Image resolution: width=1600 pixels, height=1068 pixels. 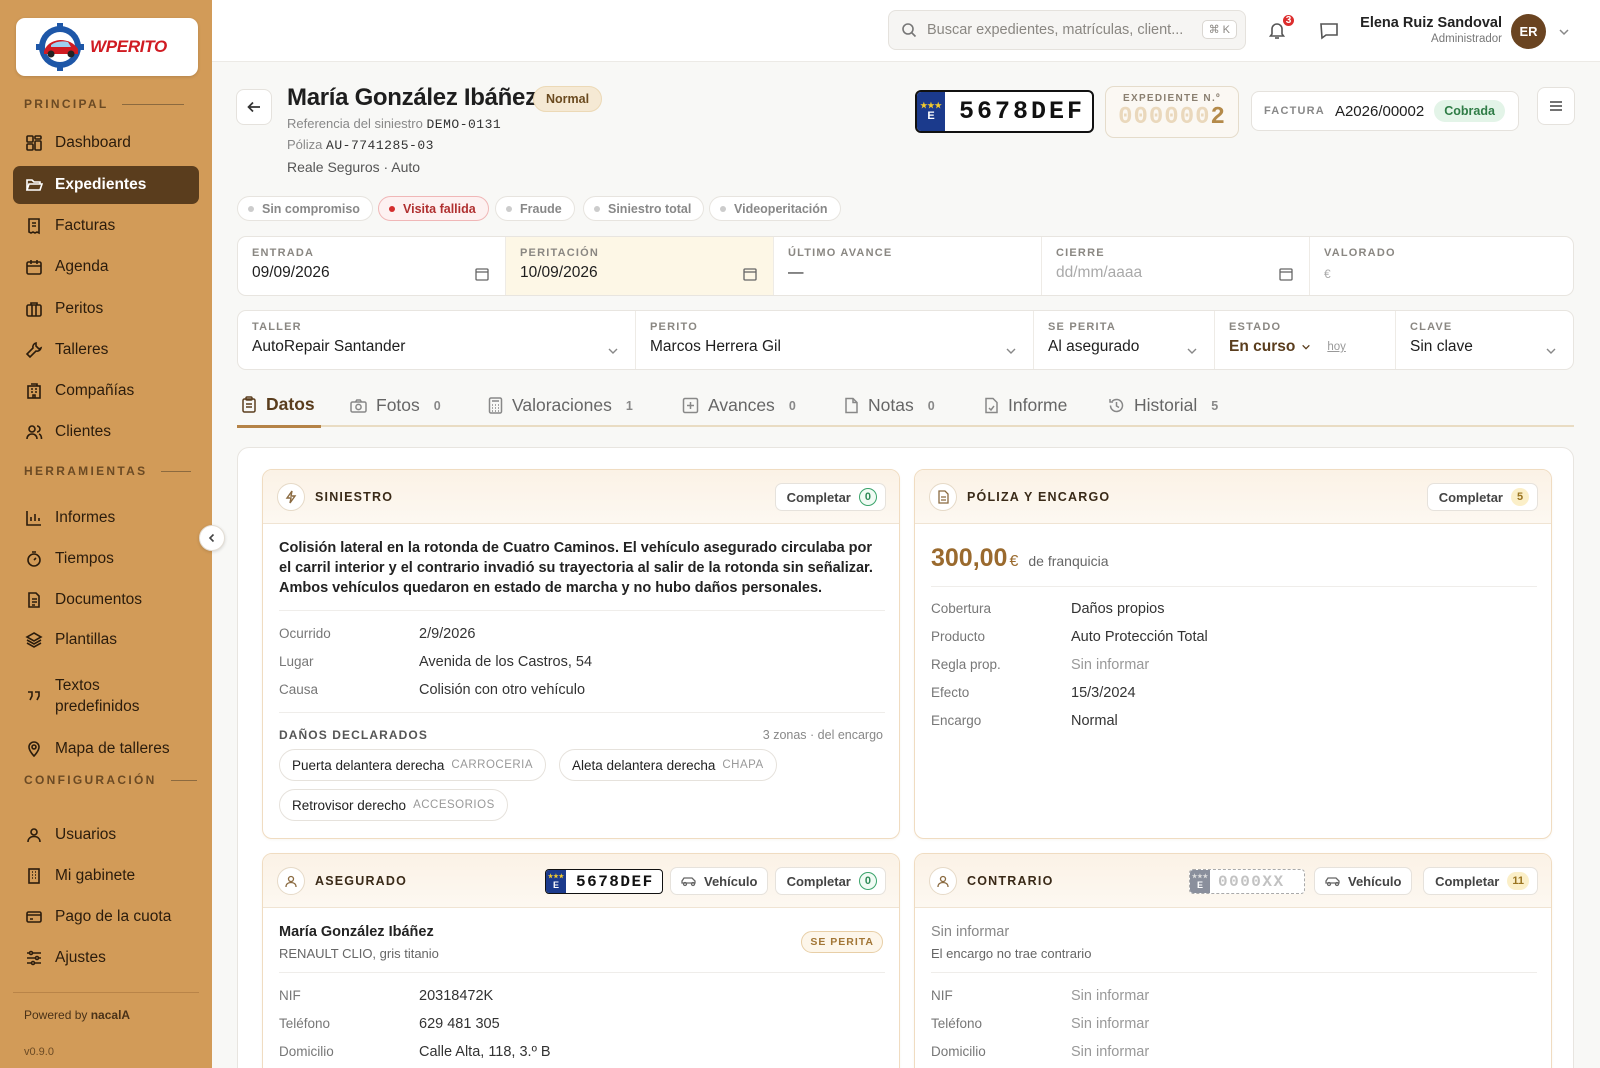 What do you see at coordinates (106, 391) in the screenshot?
I see `sidebar-item-companias: Compañías` at bounding box center [106, 391].